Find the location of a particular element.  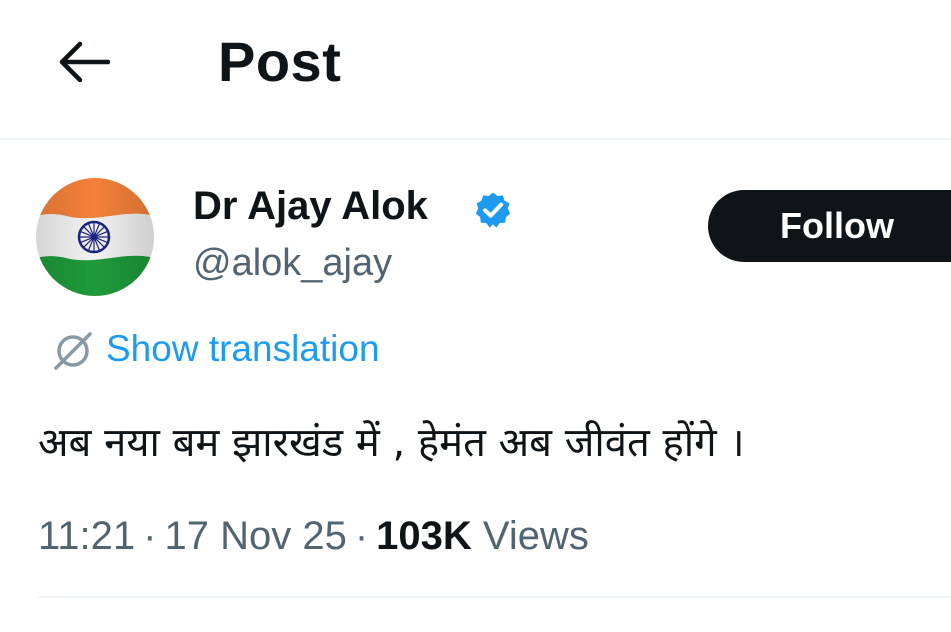

avatar is located at coordinates (95, 237).